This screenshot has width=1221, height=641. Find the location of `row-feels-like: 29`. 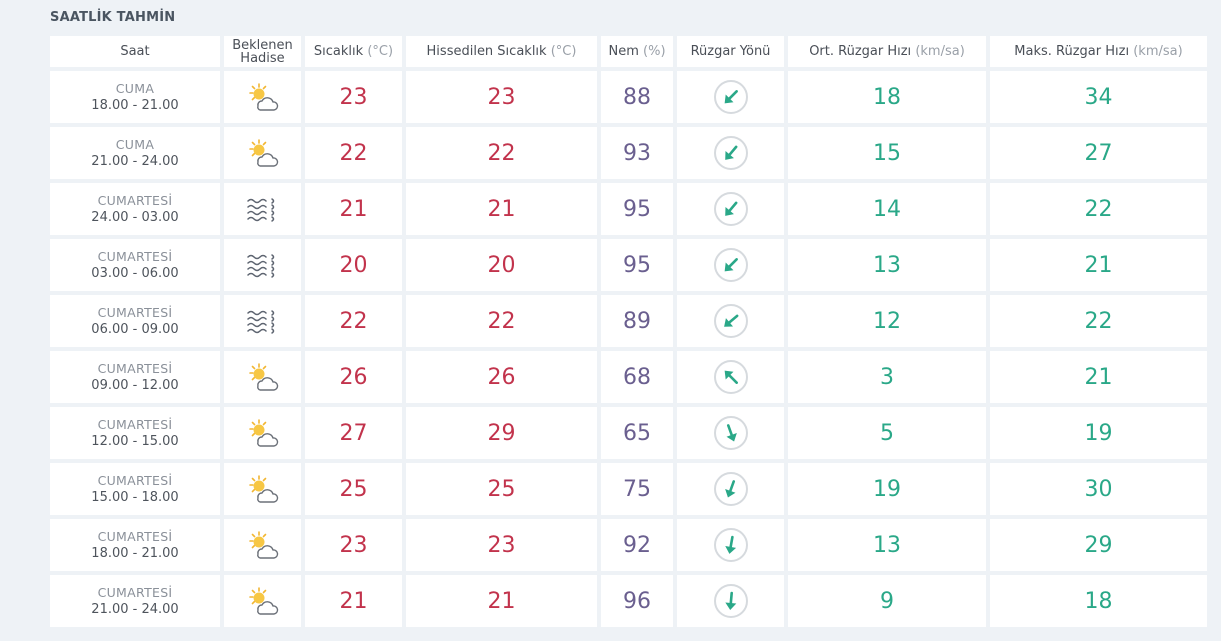

row-feels-like: 29 is located at coordinates (501, 433).